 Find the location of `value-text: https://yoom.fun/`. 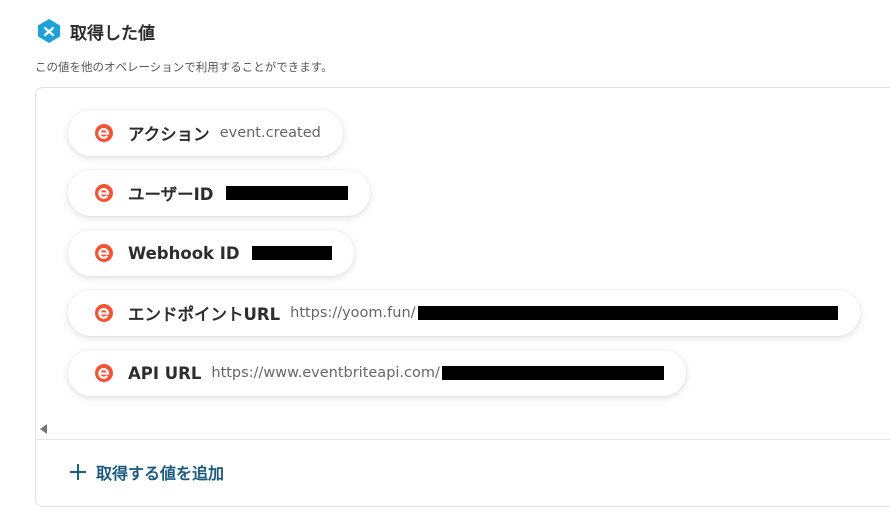

value-text: https://yoom.fun/ is located at coordinates (353, 313).